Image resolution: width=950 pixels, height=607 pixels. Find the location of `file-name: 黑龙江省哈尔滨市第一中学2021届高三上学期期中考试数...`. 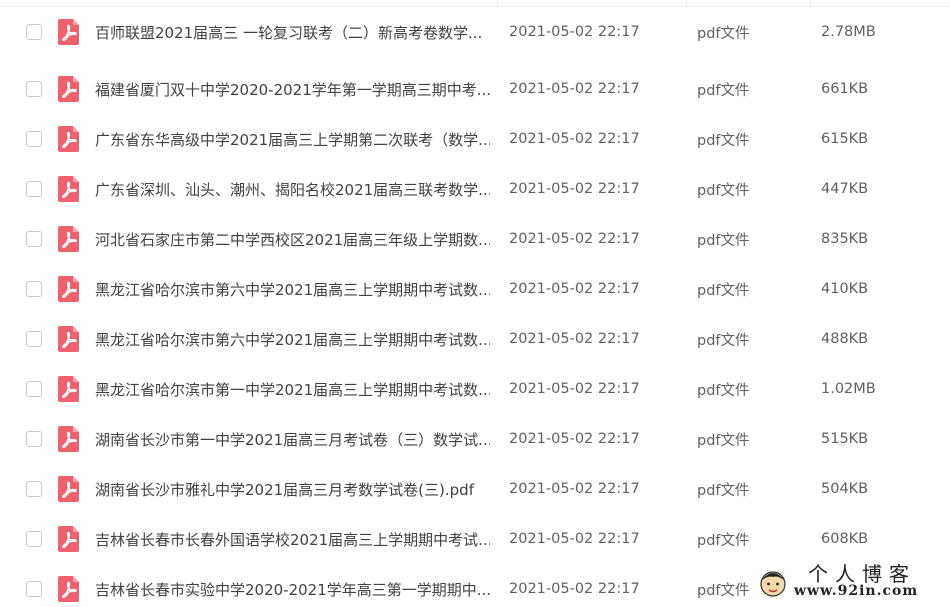

file-name: 黑龙江省哈尔滨市第一中学2021届高三上学期期中考试数... is located at coordinates (292, 389).